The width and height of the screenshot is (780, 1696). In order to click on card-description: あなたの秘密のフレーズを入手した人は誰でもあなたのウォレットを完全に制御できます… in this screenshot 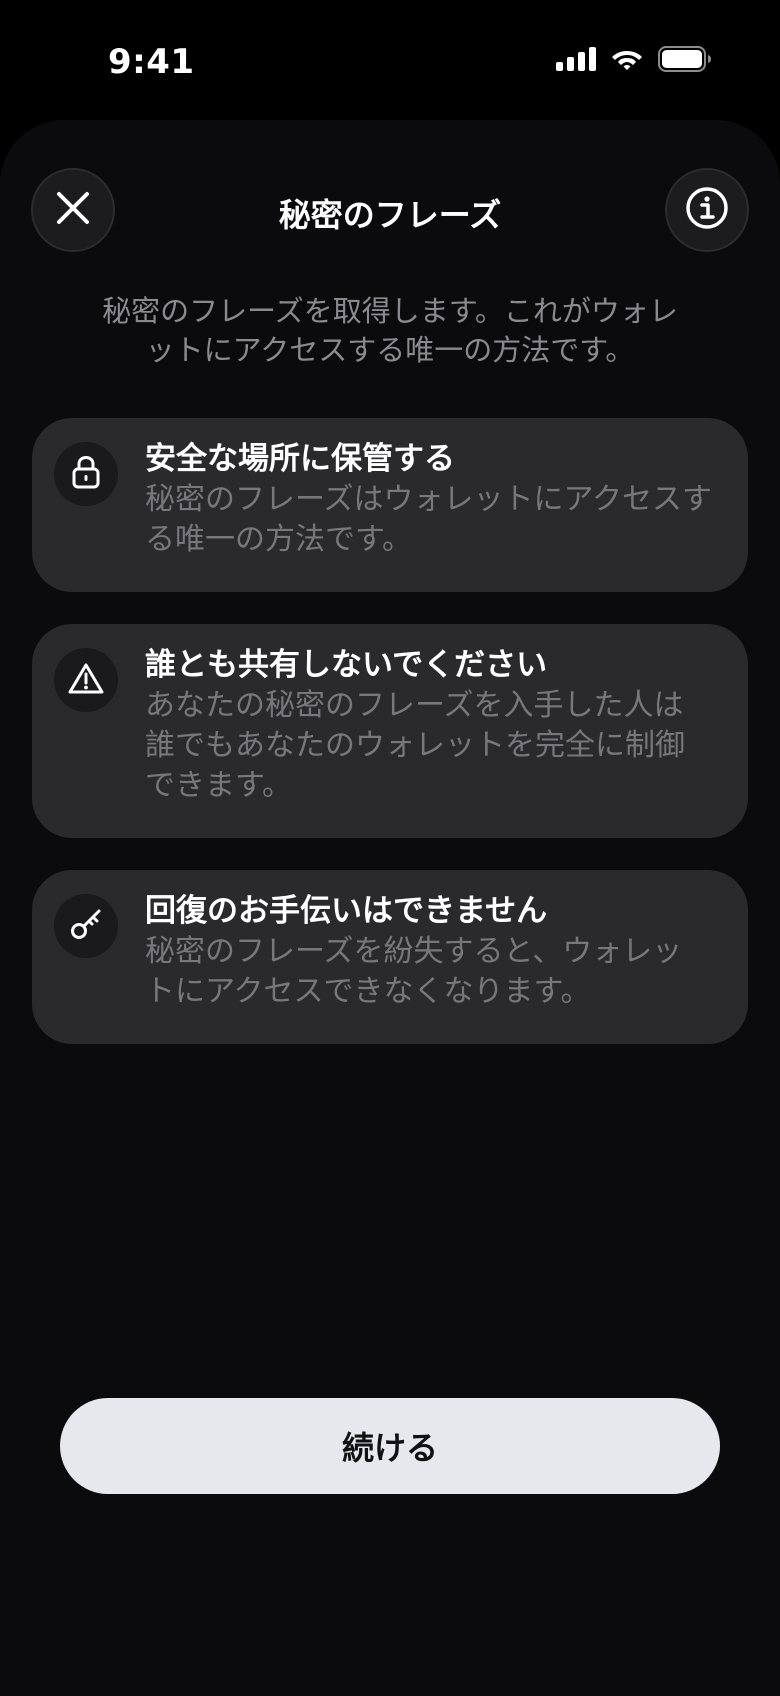, I will do `click(415, 745)`.